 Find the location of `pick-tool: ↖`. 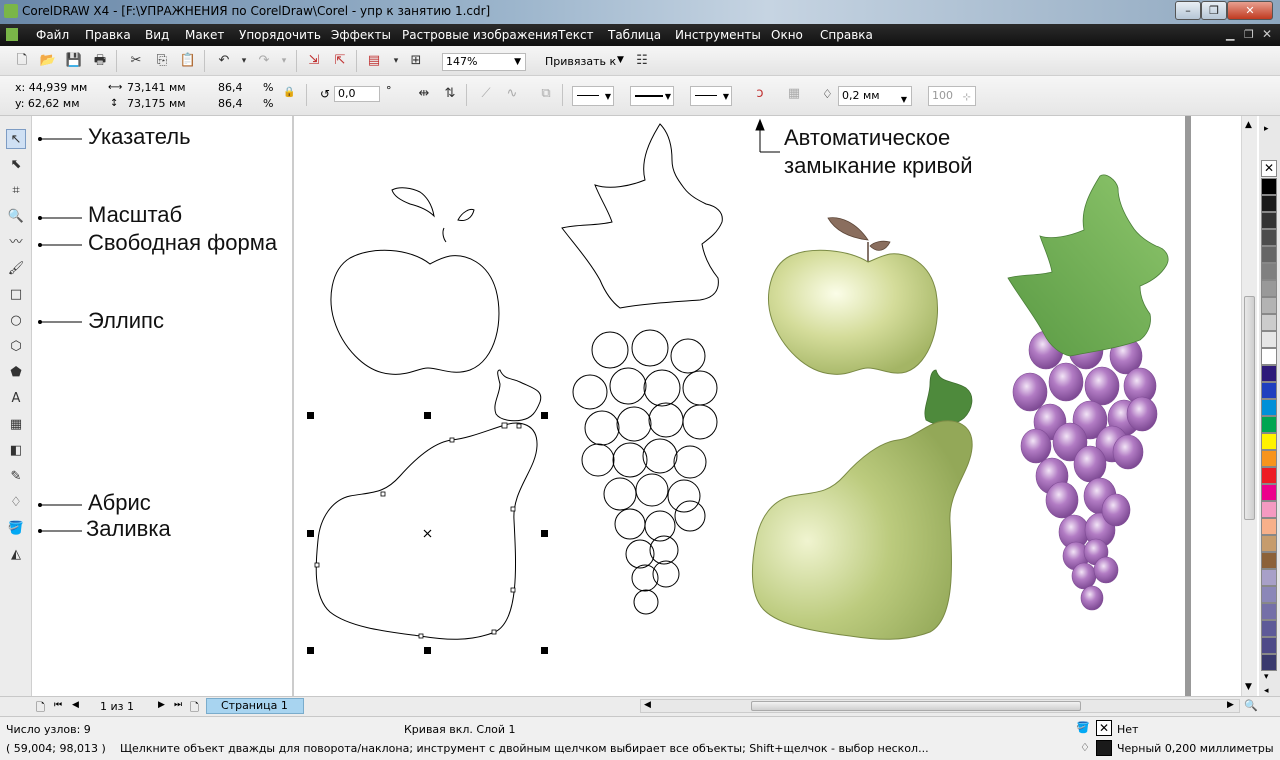

pick-tool: ↖ is located at coordinates (16, 139).